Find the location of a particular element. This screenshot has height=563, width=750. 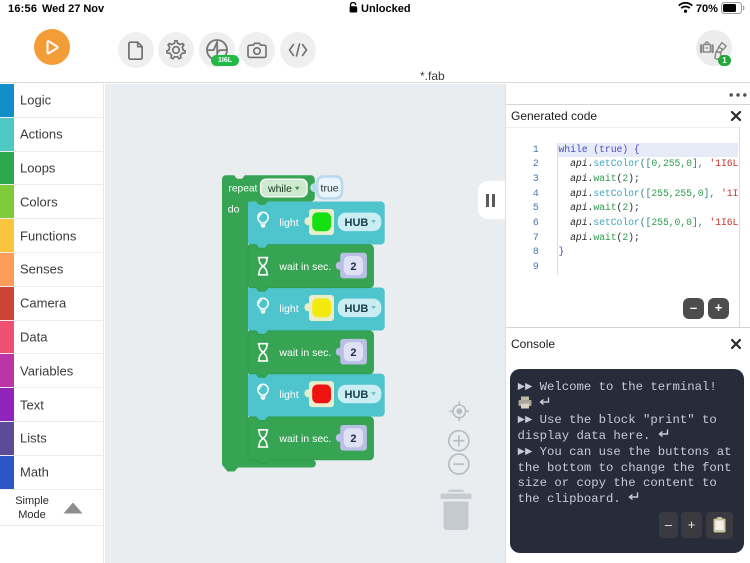

svg-text: do is located at coordinates (234, 210).